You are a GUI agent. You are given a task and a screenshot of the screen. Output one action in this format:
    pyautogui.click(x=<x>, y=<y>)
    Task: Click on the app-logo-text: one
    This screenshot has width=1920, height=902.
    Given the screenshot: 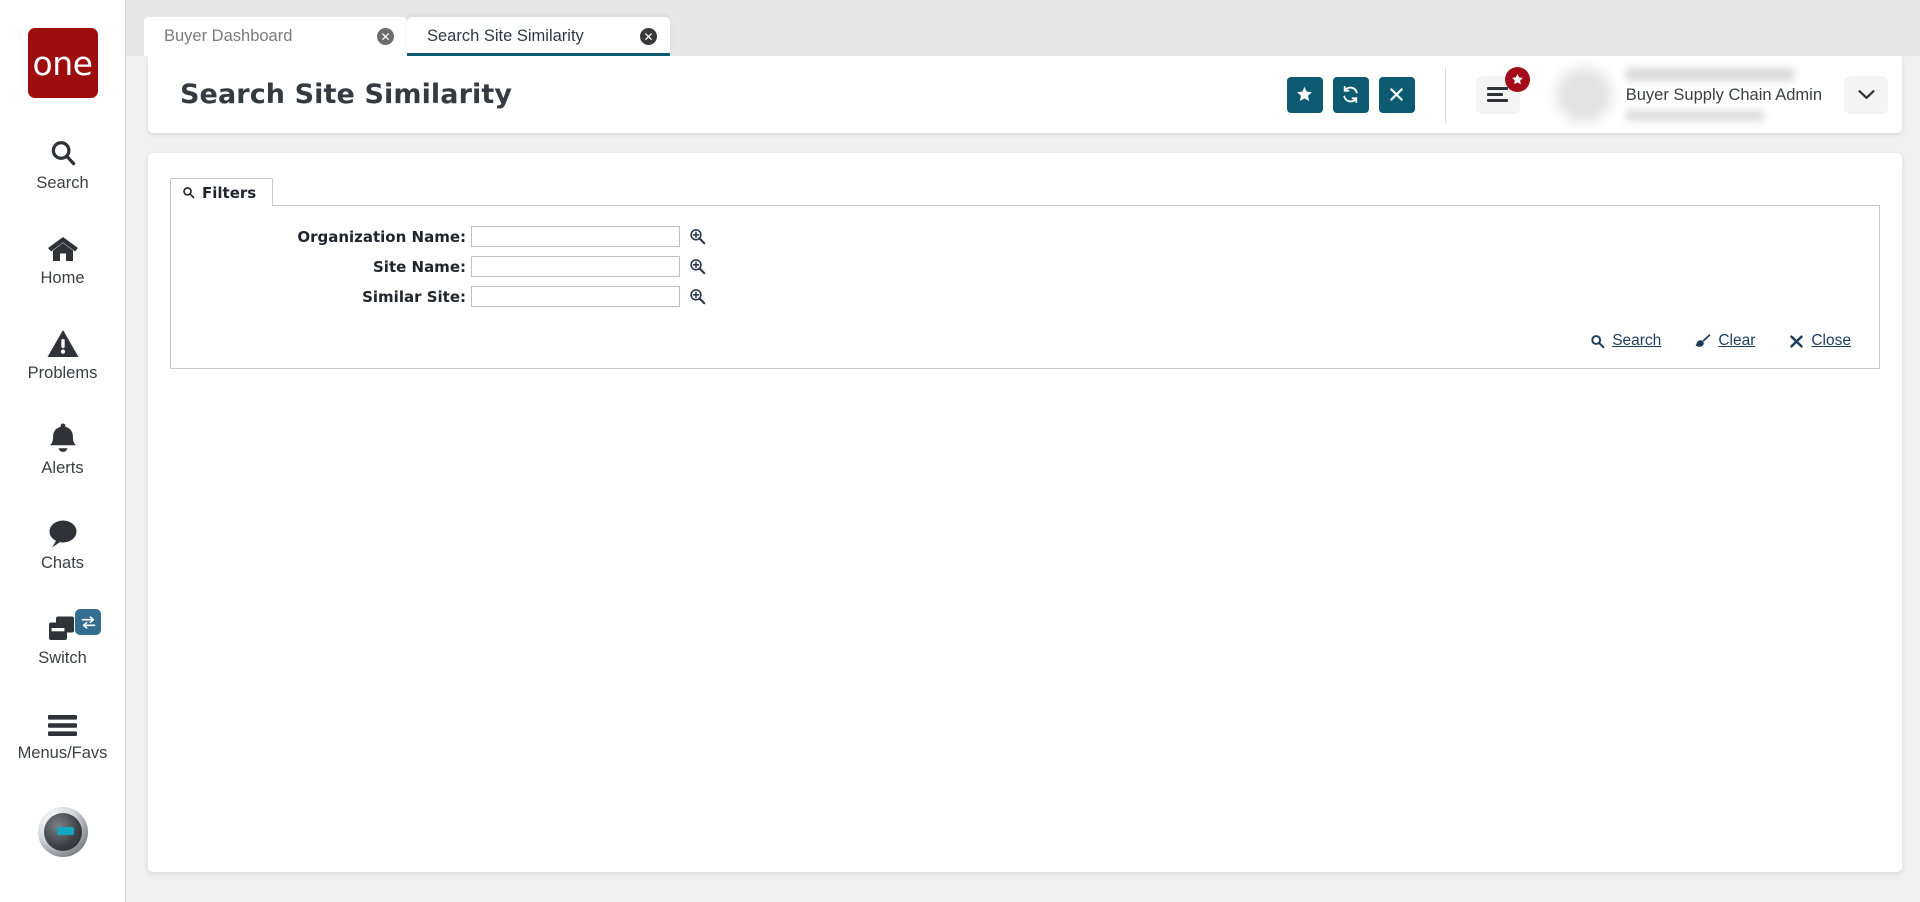 What is the action you would take?
    pyautogui.click(x=62, y=63)
    